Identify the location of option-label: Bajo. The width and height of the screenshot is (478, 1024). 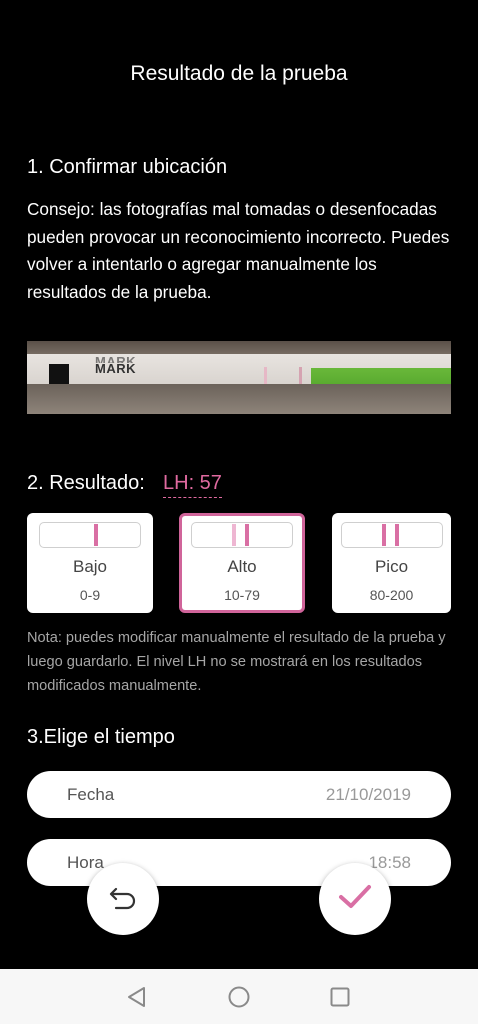
(90, 566).